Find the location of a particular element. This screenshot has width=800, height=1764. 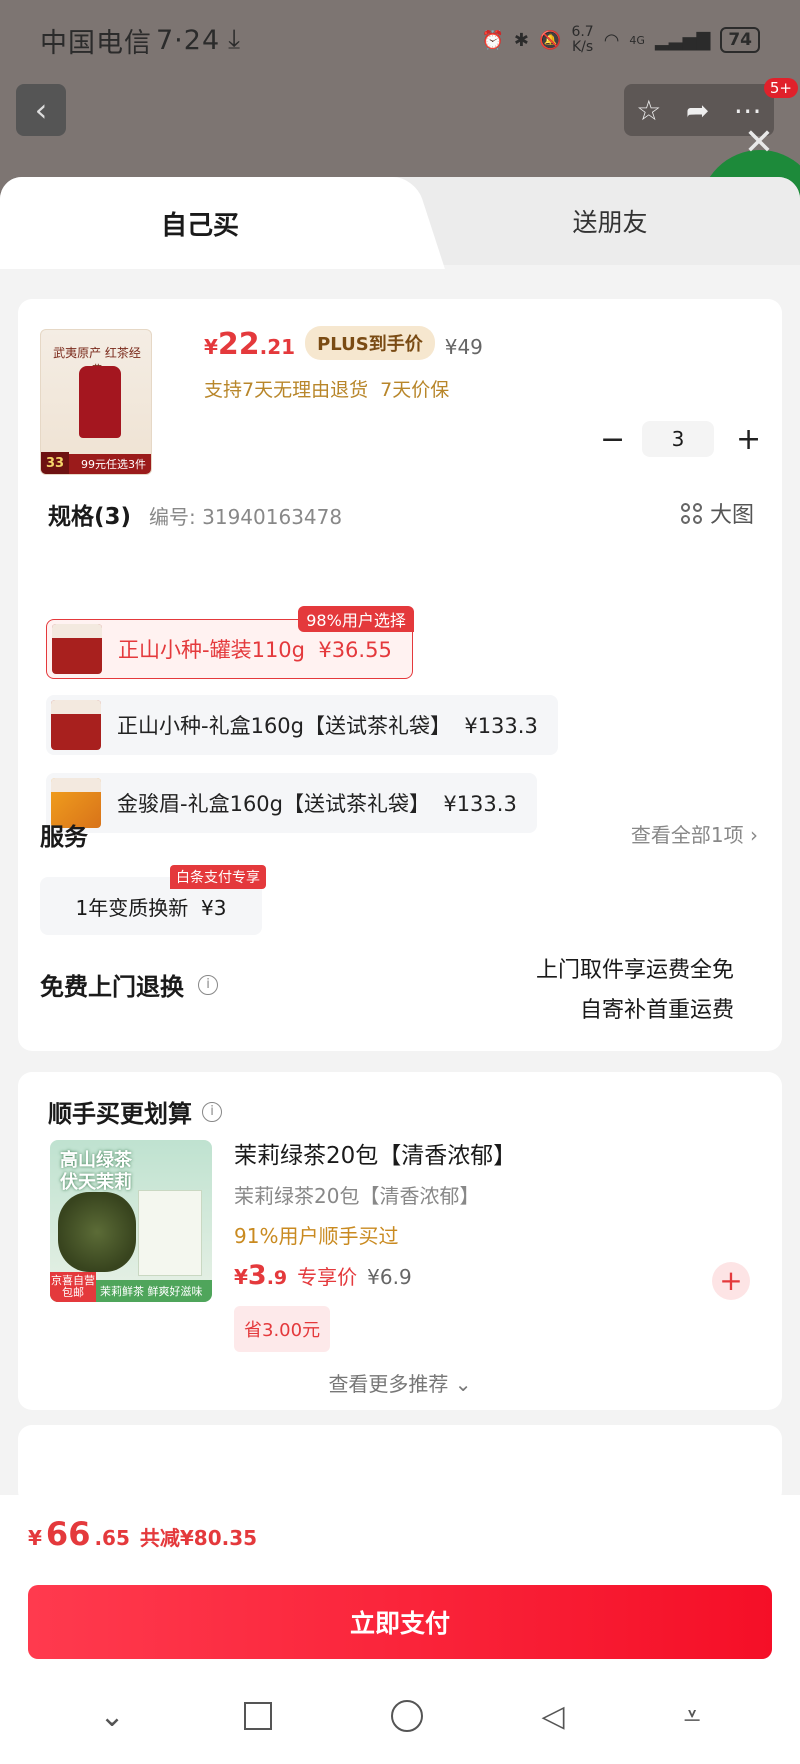

product-image: 武夷原产 红茶经典 99元任选3件 33 is located at coordinates (96, 402).